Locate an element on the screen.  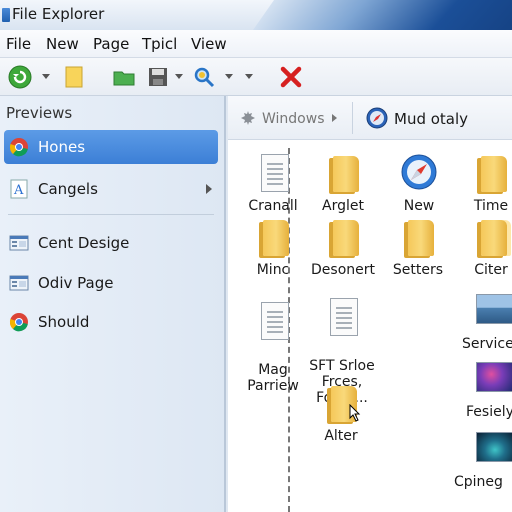
text-document-icon is located at coordinates (344, 317).